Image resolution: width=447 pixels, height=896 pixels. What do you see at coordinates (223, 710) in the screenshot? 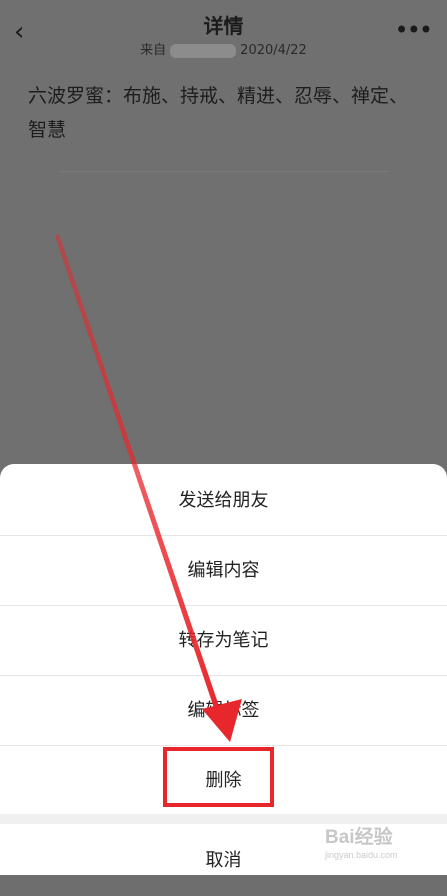
I see `edit-tags-button: 编辑标签` at bounding box center [223, 710].